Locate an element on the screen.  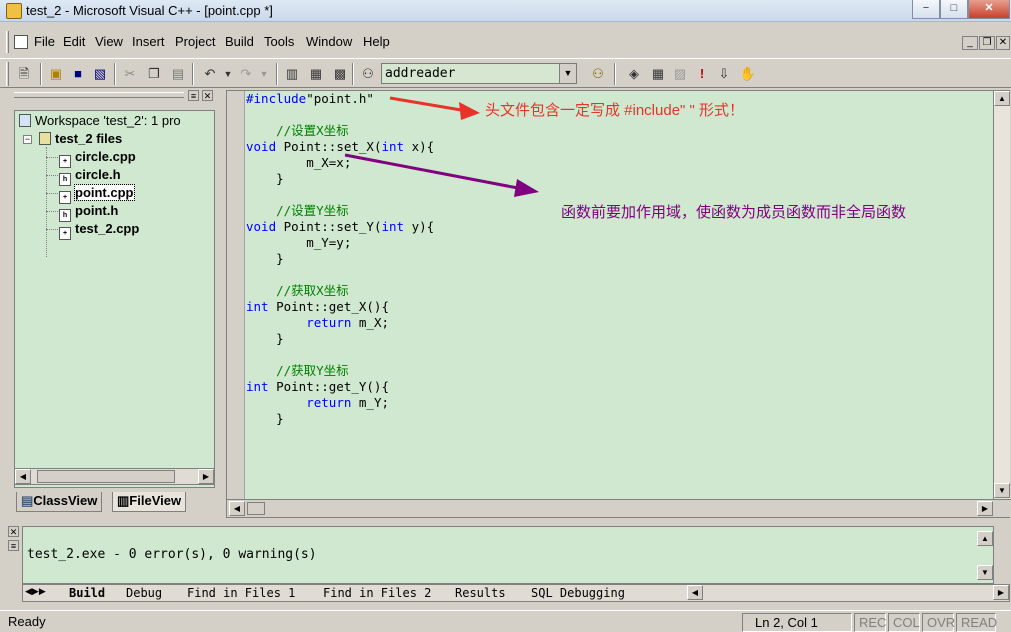
toolbar-grip is located at coordinates (7, 74).